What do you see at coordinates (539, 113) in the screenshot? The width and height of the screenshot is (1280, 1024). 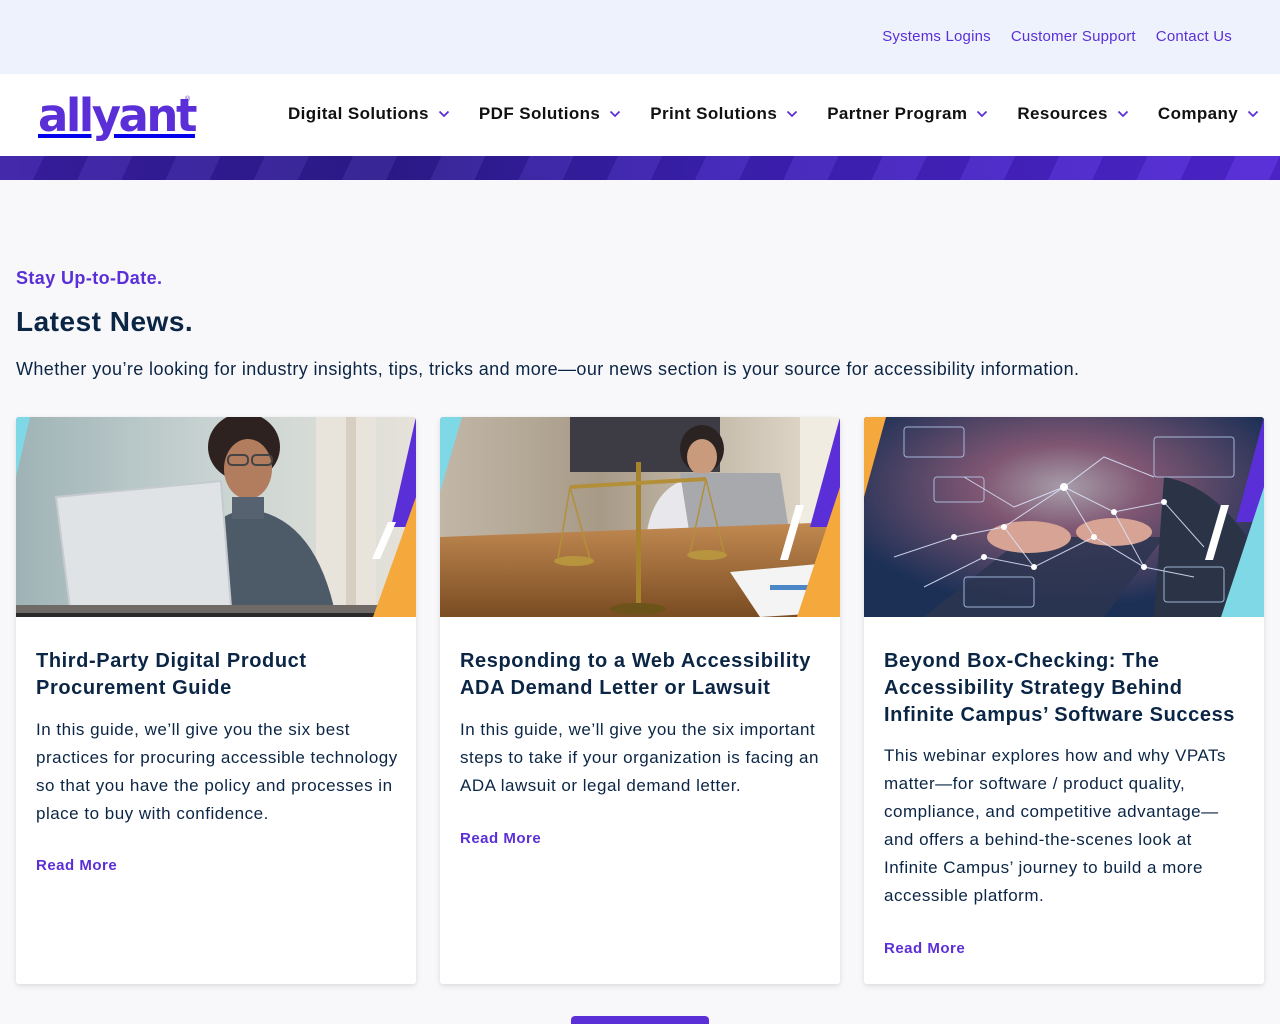 I see `nav-label: PDF Solutions` at bounding box center [539, 113].